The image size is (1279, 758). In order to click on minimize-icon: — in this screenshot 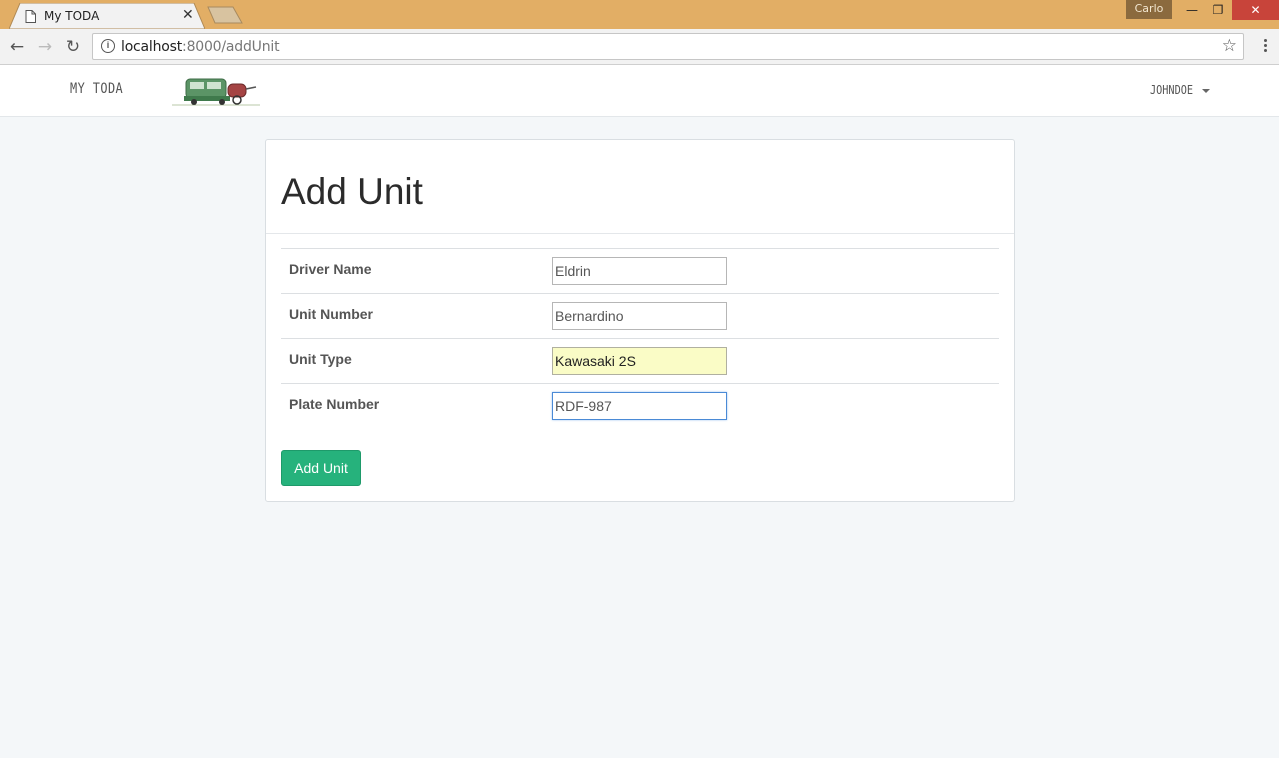, I will do `click(1192, 10)`.